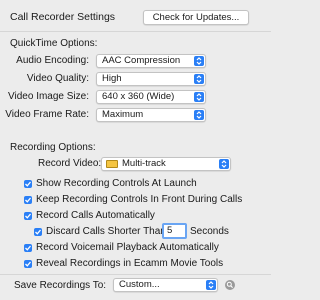 The image size is (320, 300). I want to click on record-automatically-checkbox, so click(28, 216).